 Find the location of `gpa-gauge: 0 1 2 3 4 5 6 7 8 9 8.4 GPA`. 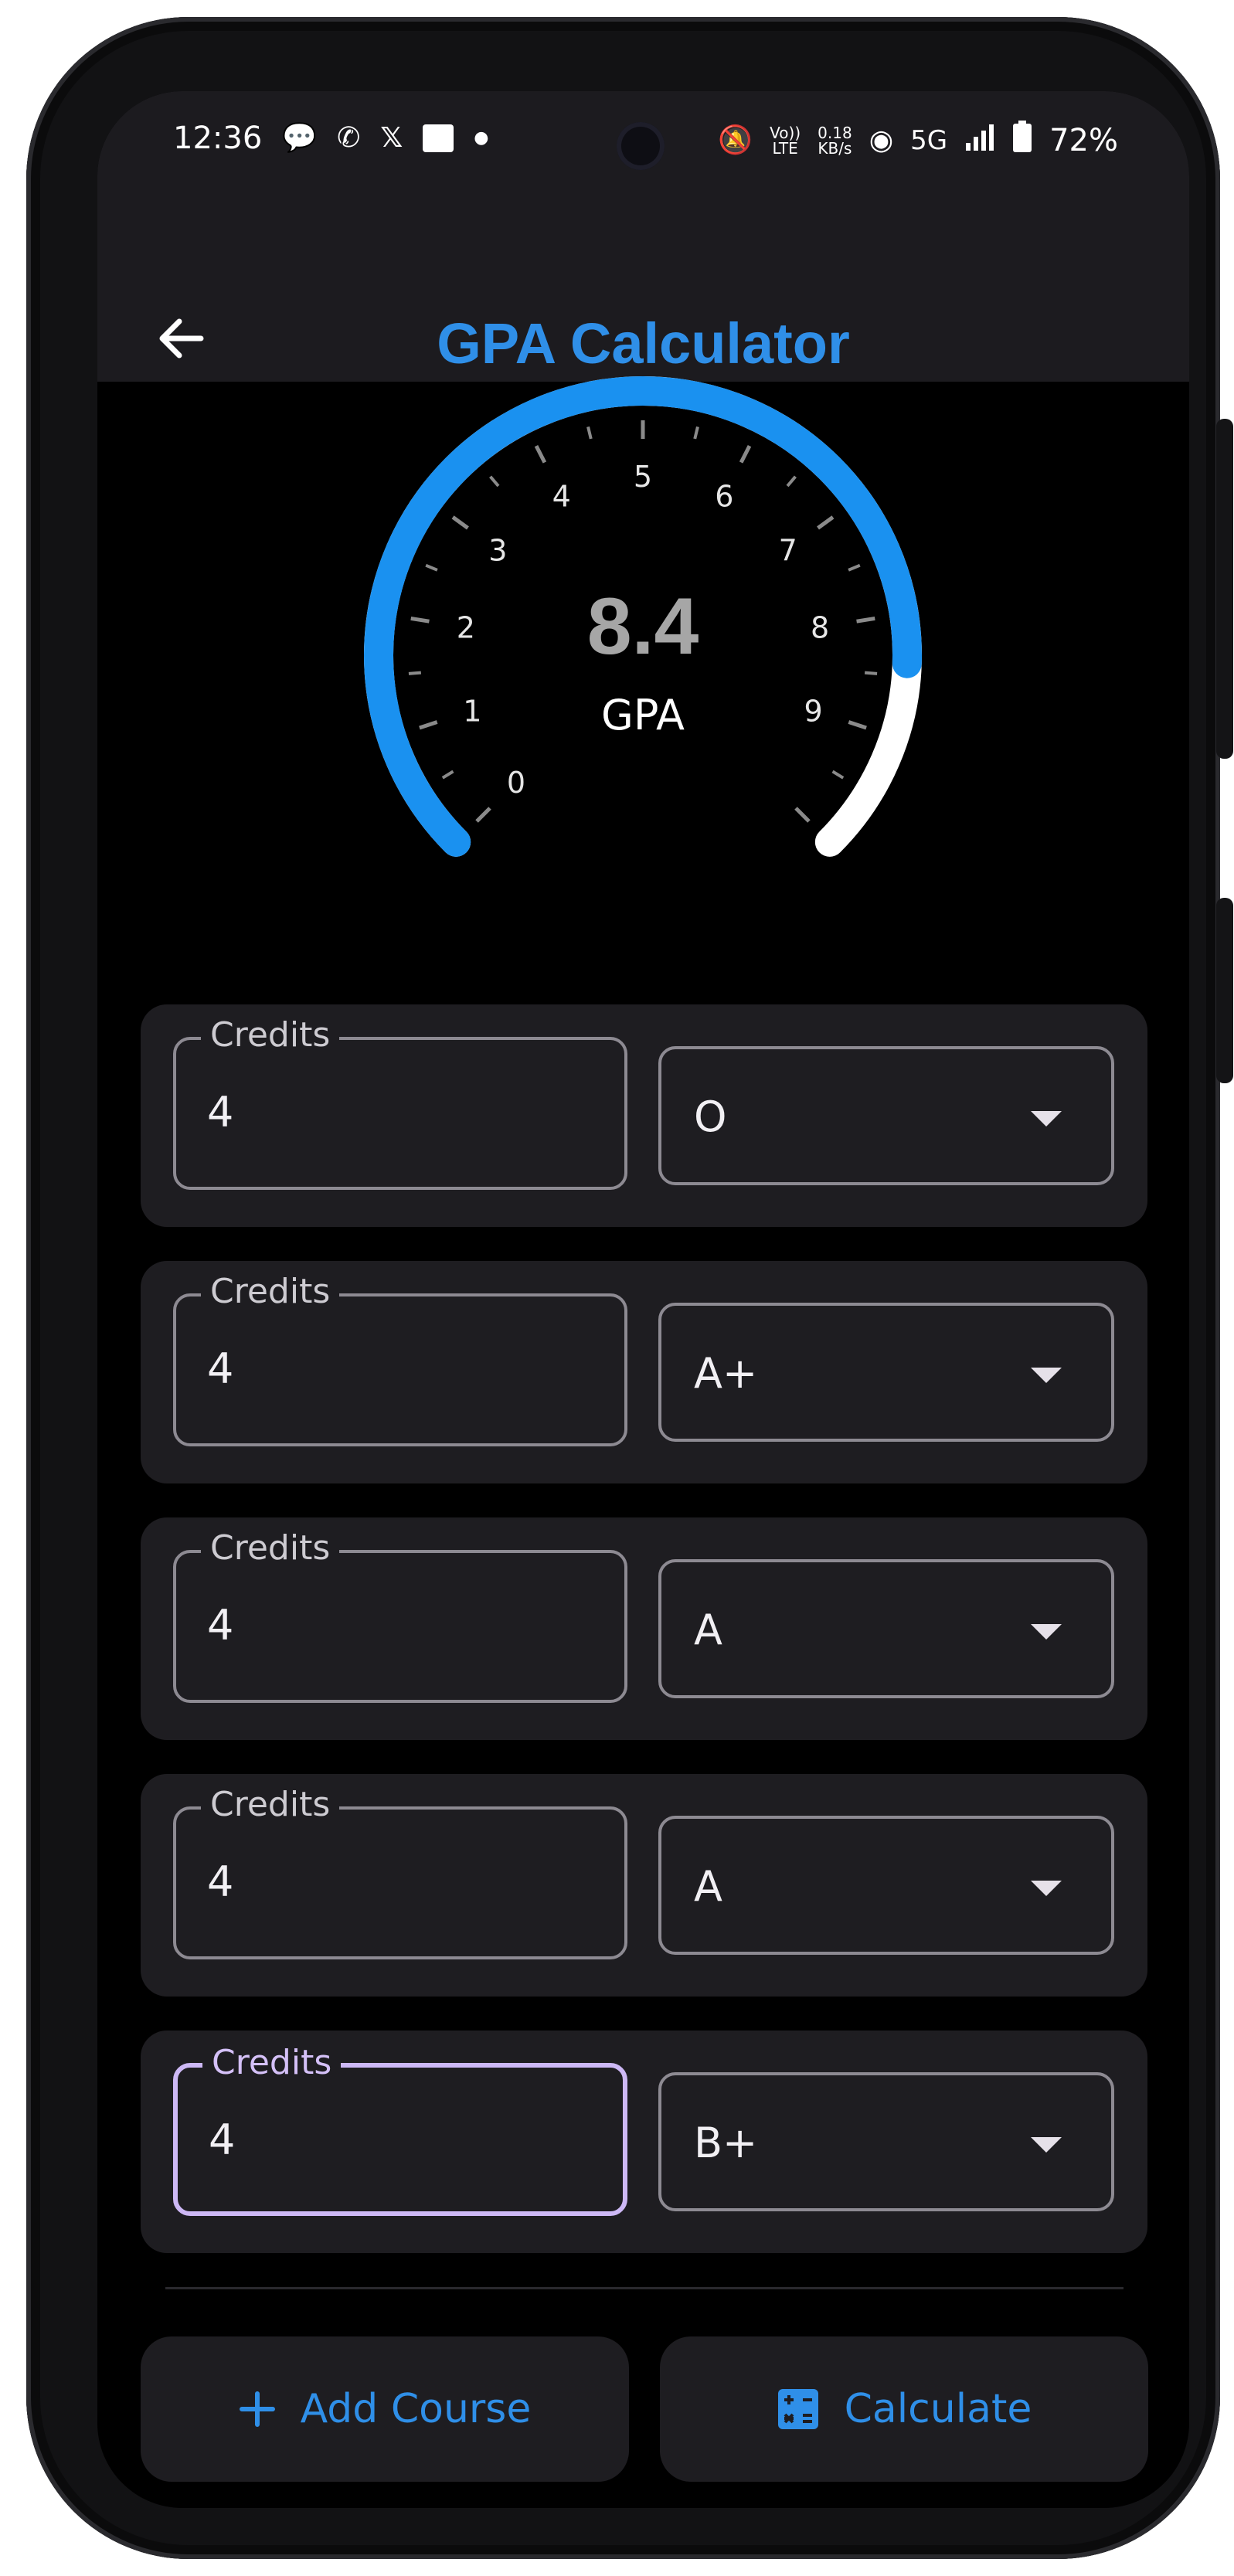

gpa-gauge: 0 1 2 3 4 5 6 7 8 9 8.4 GPA is located at coordinates (643, 616).